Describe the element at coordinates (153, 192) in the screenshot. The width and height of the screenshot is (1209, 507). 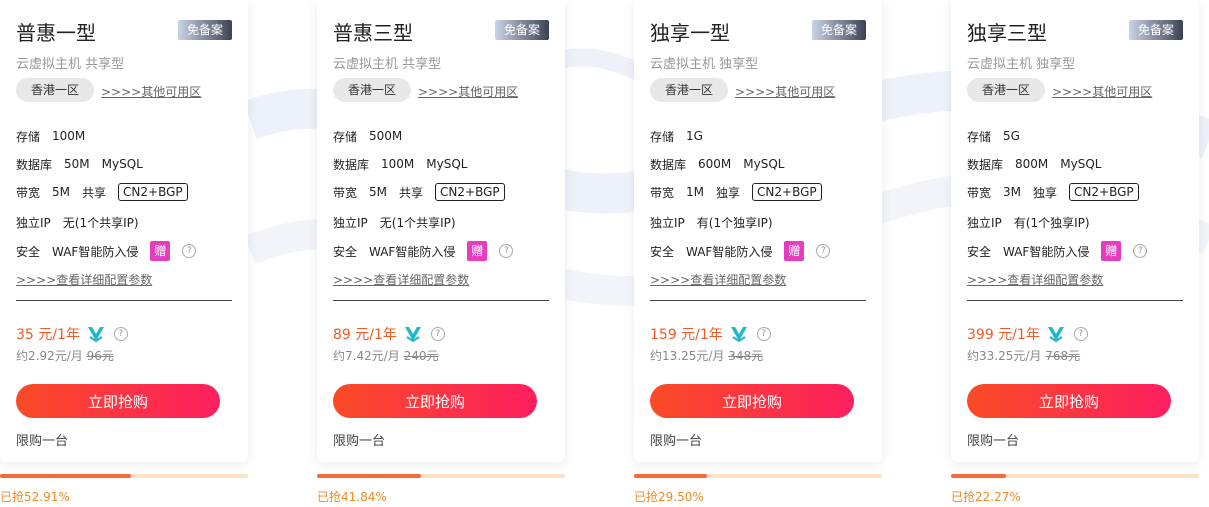
I see `cn2-bgp-tag: CN2+BGP` at that location.